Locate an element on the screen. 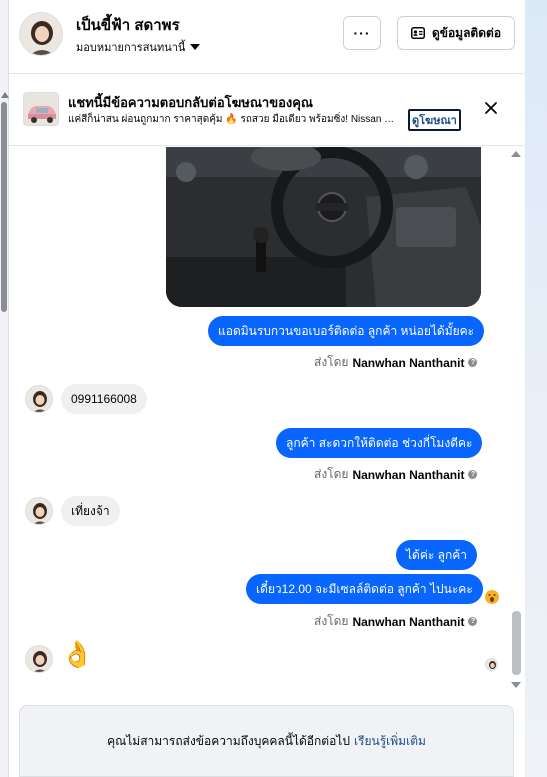 Image resolution: width=547 pixels, height=777 pixels. view-ad-link: ดูโฆษณา is located at coordinates (434, 120).